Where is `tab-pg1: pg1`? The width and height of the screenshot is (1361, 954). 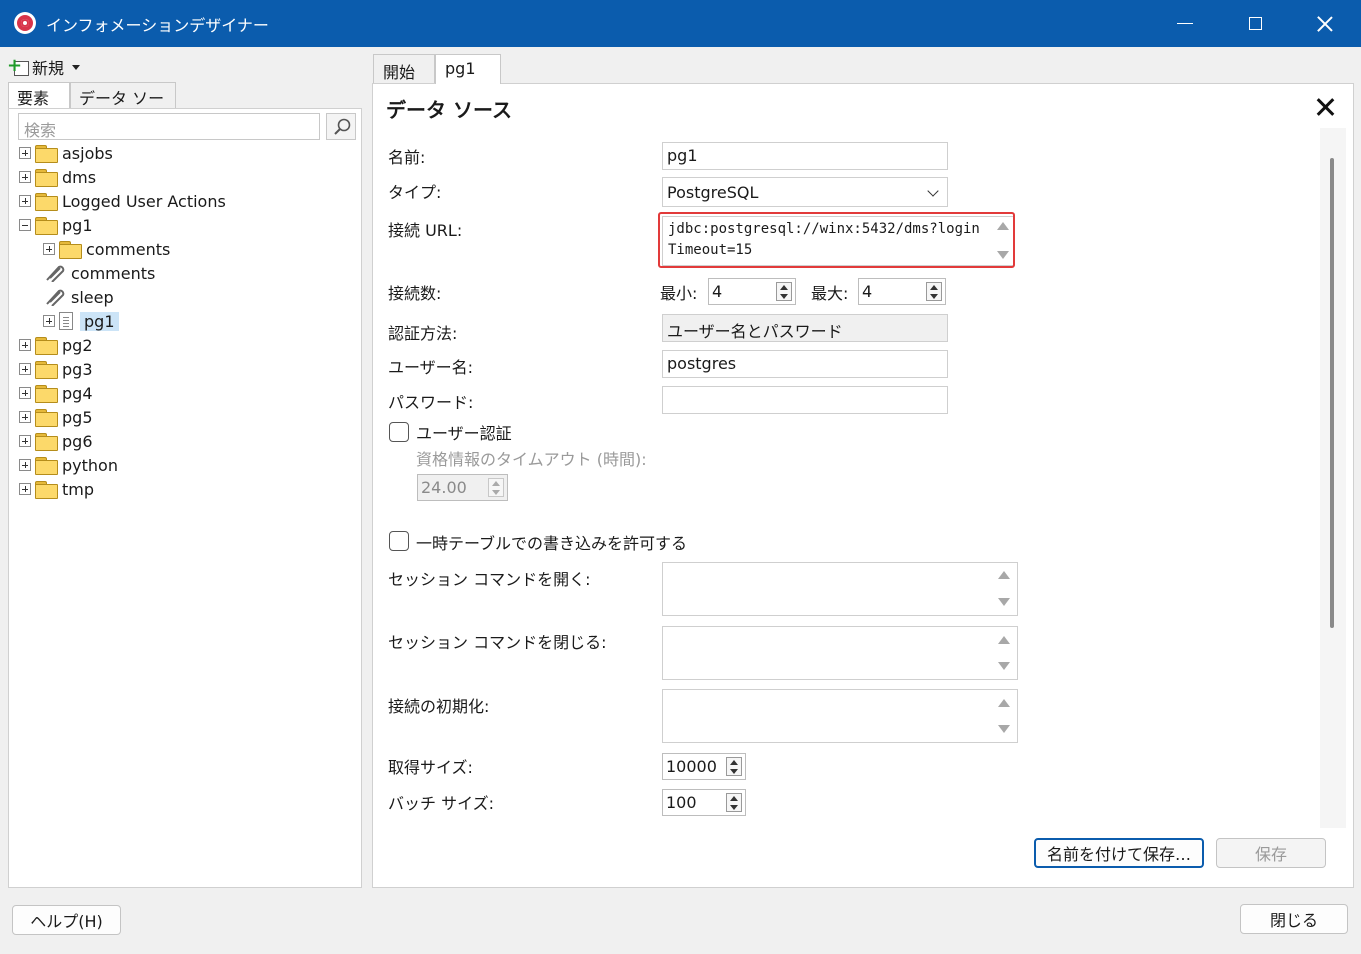
tab-pg1: pg1 is located at coordinates (468, 69).